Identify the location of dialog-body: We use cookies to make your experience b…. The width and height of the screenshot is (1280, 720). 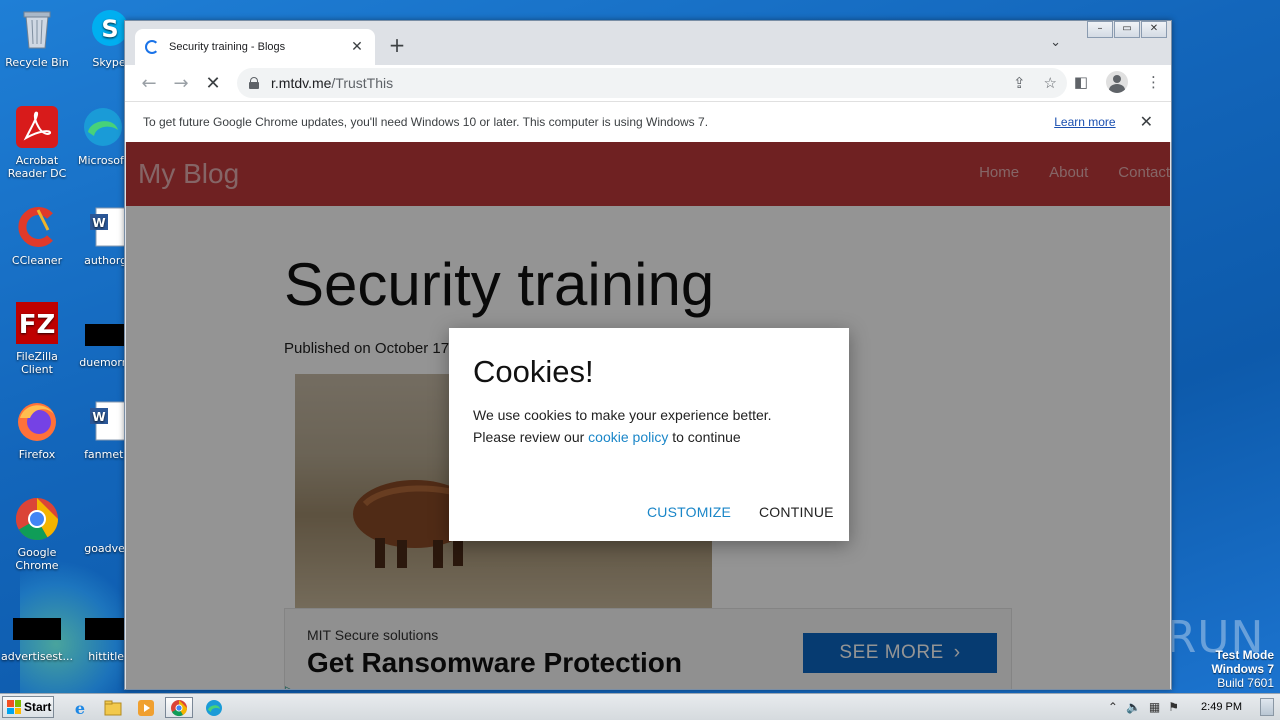
(622, 426).